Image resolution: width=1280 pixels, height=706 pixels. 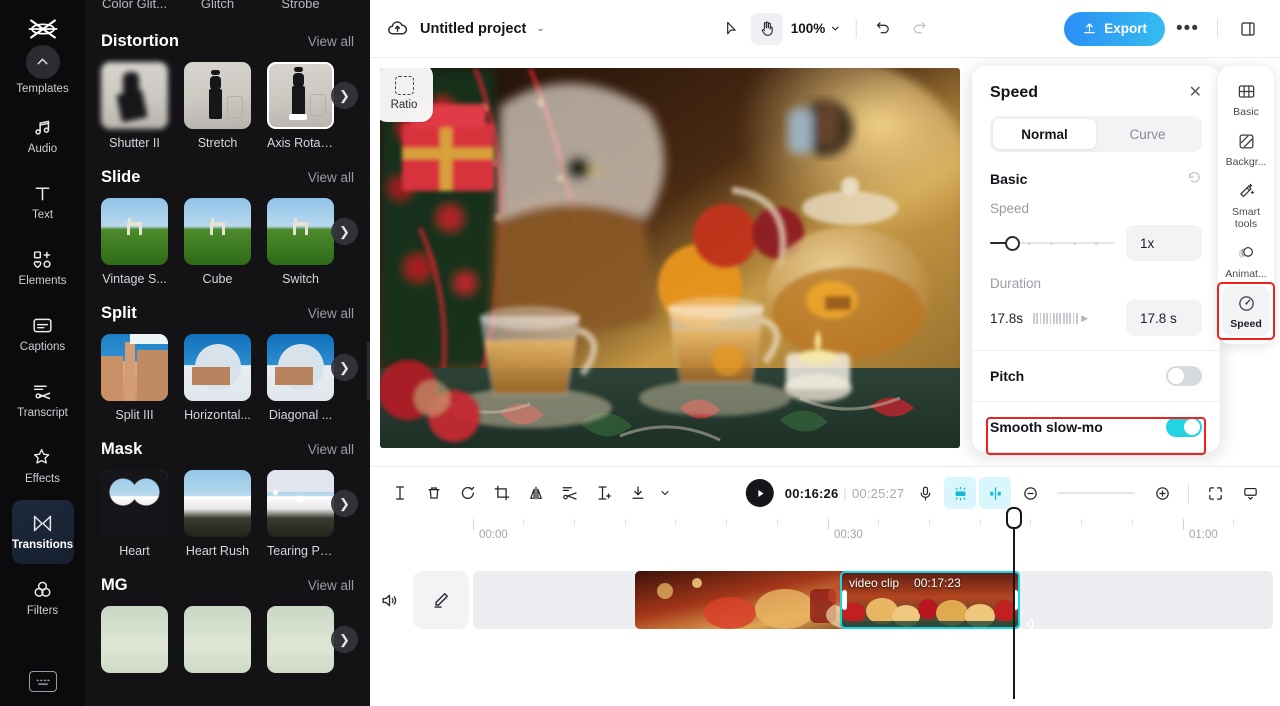 What do you see at coordinates (1215, 493) in the screenshot?
I see `fit-screen-icon` at bounding box center [1215, 493].